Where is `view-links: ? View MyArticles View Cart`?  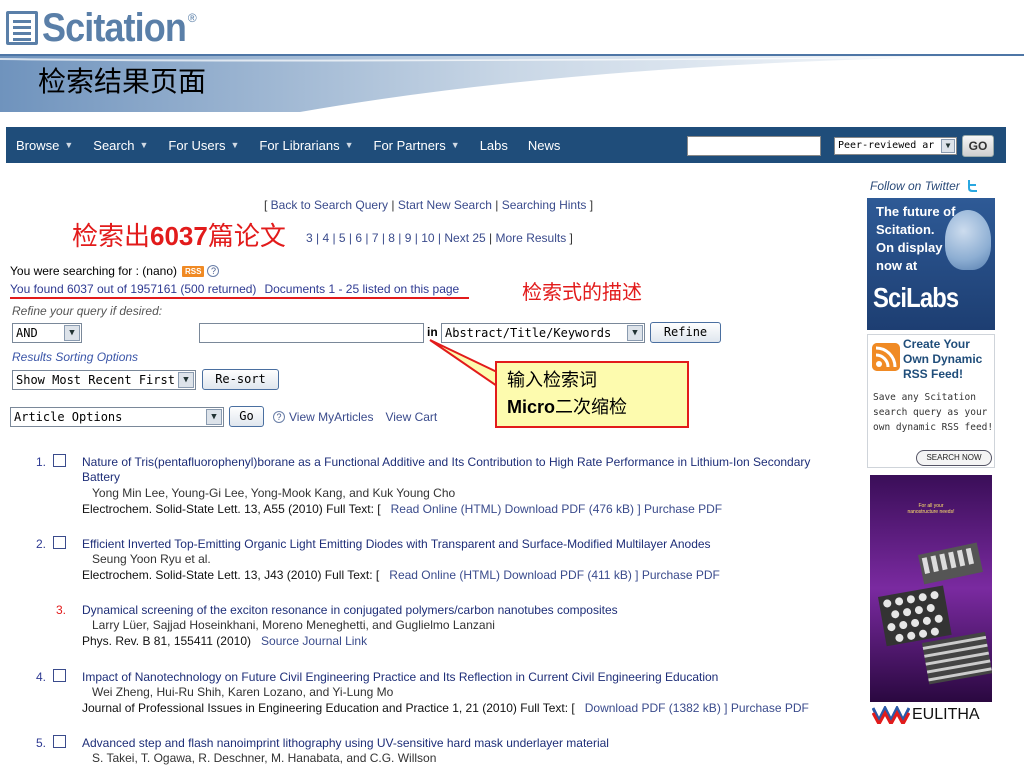
view-links: ? View MyArticles View Cart is located at coordinates (353, 417).